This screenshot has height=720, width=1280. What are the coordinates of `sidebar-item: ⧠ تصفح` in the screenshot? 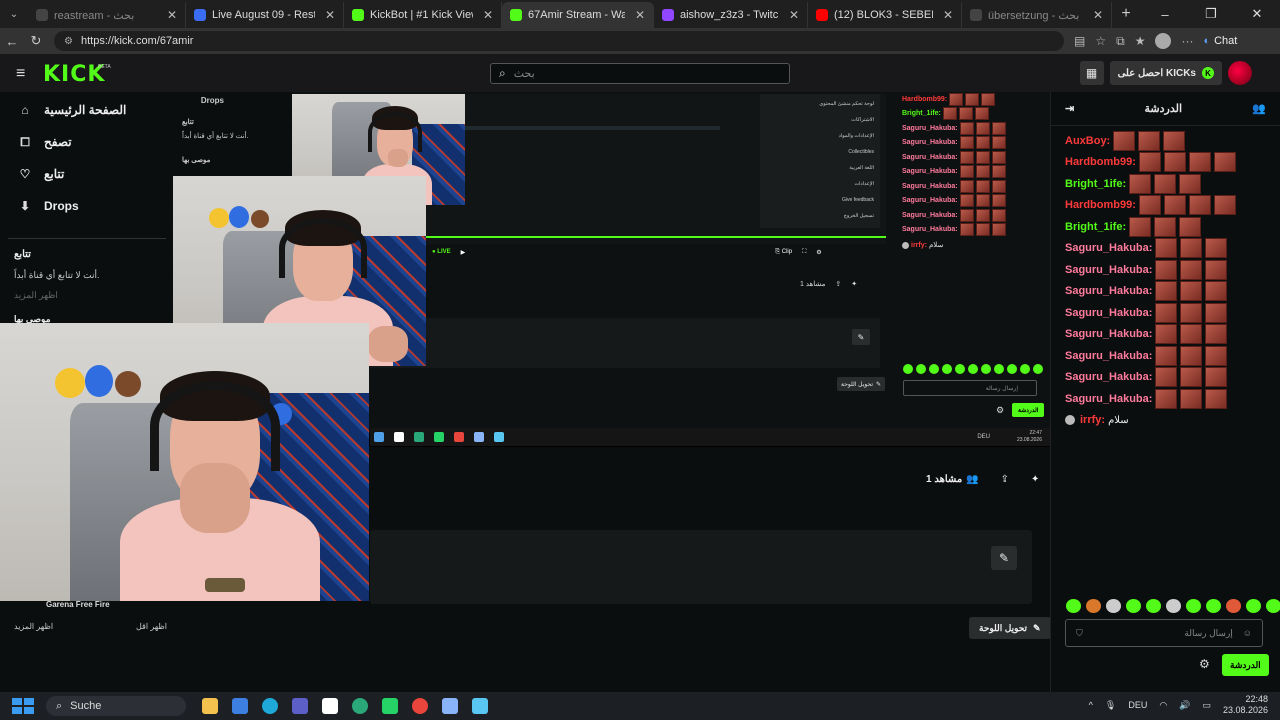 It's located at (87, 142).